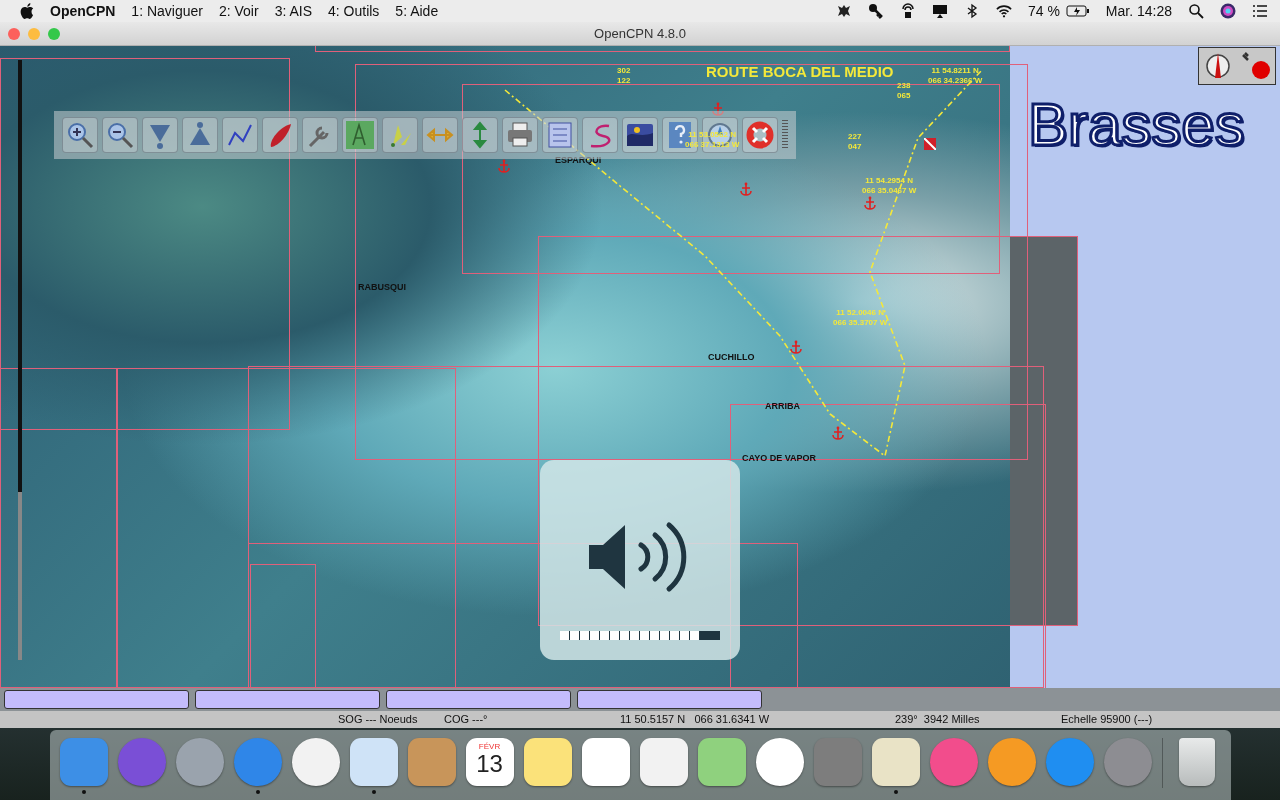 This screenshot has width=1280, height=800. Describe the element at coordinates (1218, 66) in the screenshot. I see `compass-icon` at that location.